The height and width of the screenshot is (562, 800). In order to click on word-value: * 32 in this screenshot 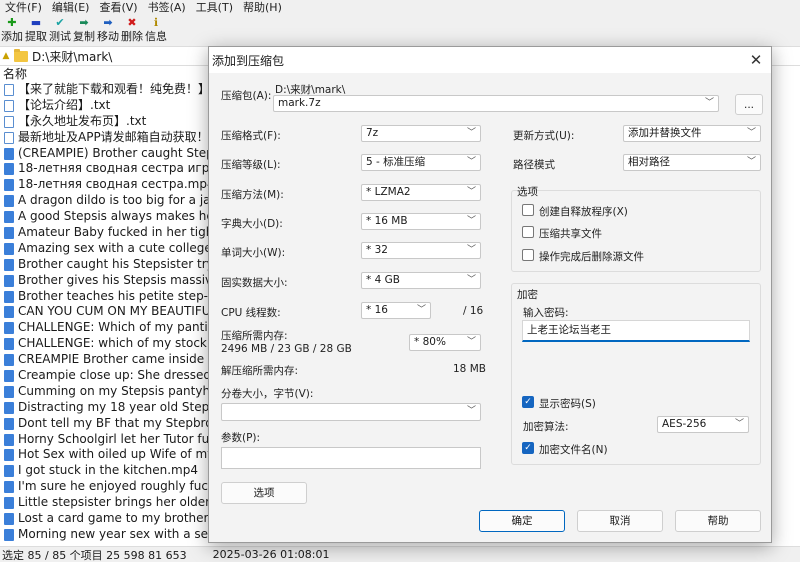, I will do `click(377, 250)`.